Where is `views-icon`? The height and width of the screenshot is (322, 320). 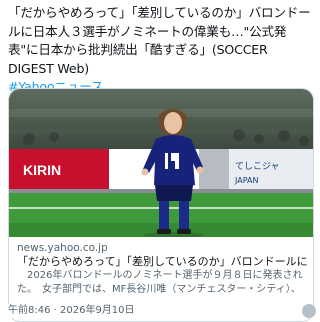
views-icon is located at coordinates (309, 311).